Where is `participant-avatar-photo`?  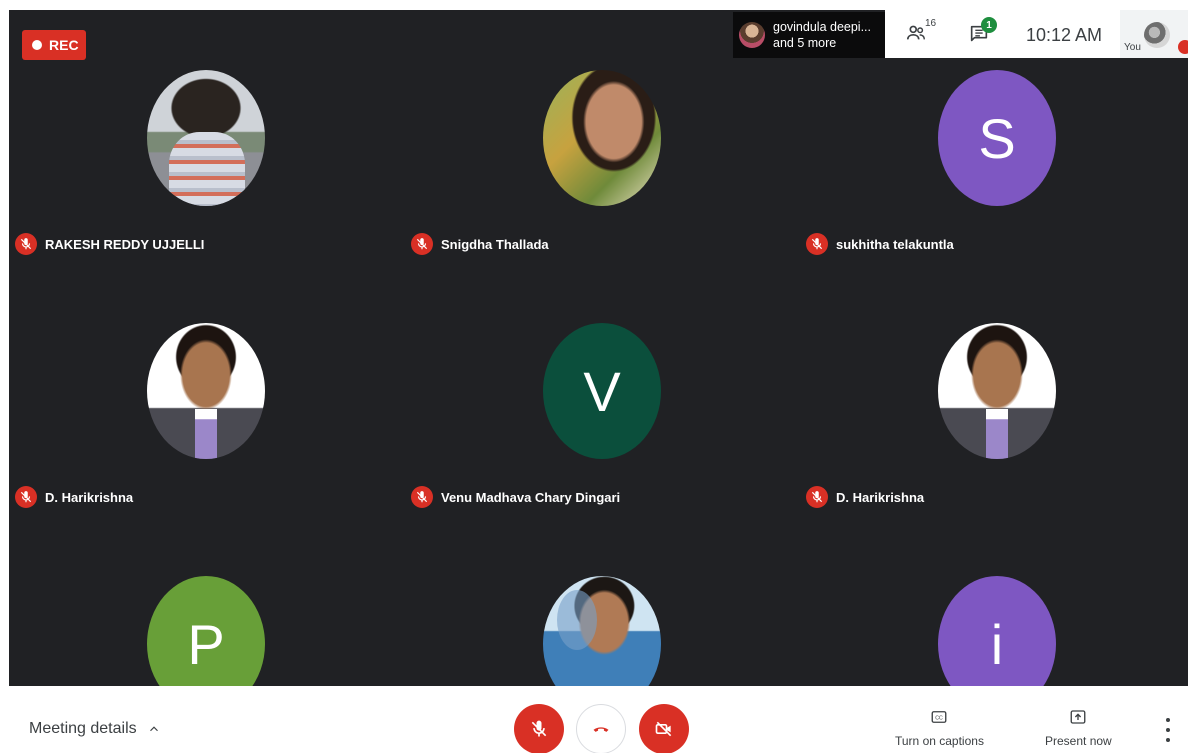 participant-avatar-photo is located at coordinates (602, 631).